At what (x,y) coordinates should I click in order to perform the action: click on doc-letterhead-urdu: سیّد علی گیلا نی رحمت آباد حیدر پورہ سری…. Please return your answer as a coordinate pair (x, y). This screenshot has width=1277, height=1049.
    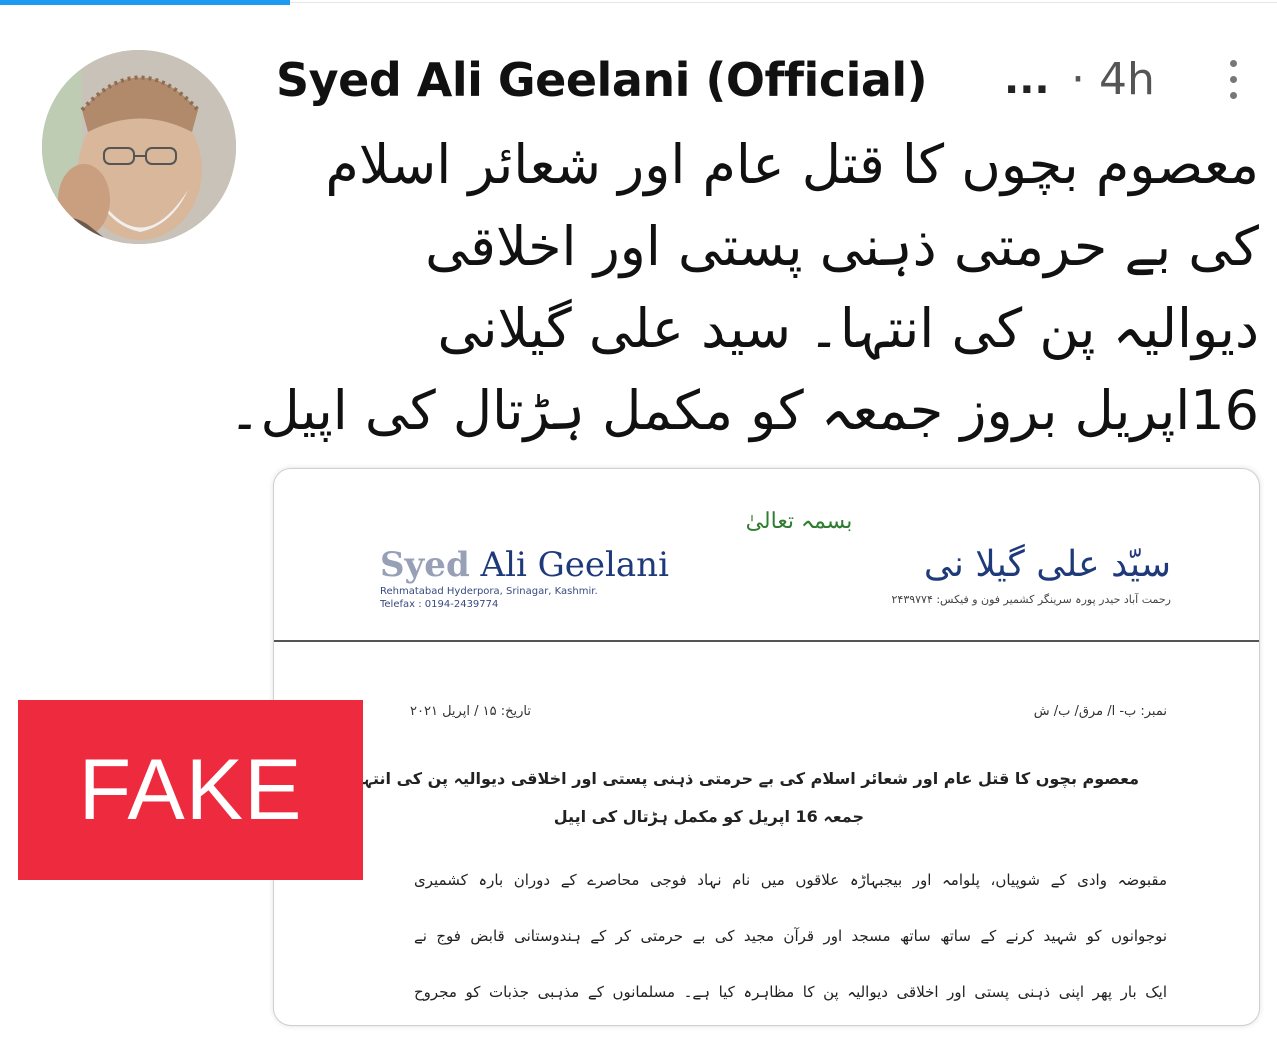
    Looking at the image, I should click on (1032, 575).